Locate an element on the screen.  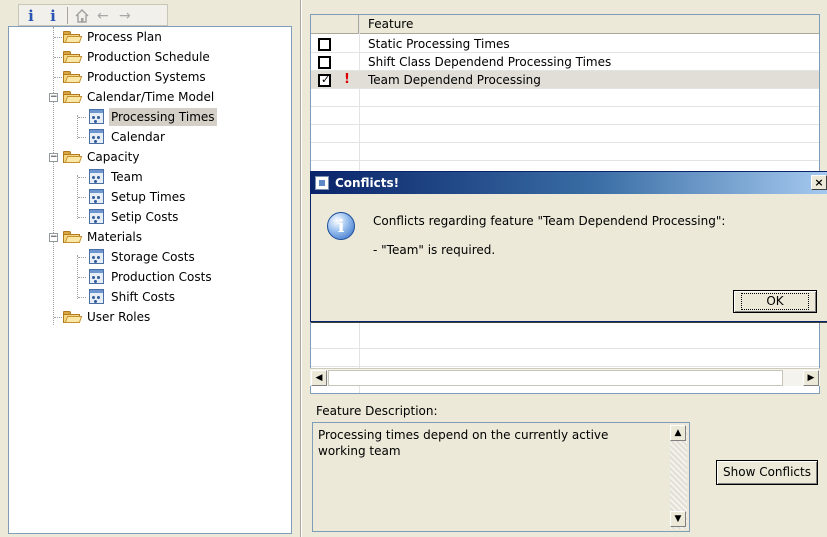
show-conflicts-button: Show Conflicts is located at coordinates (767, 472).